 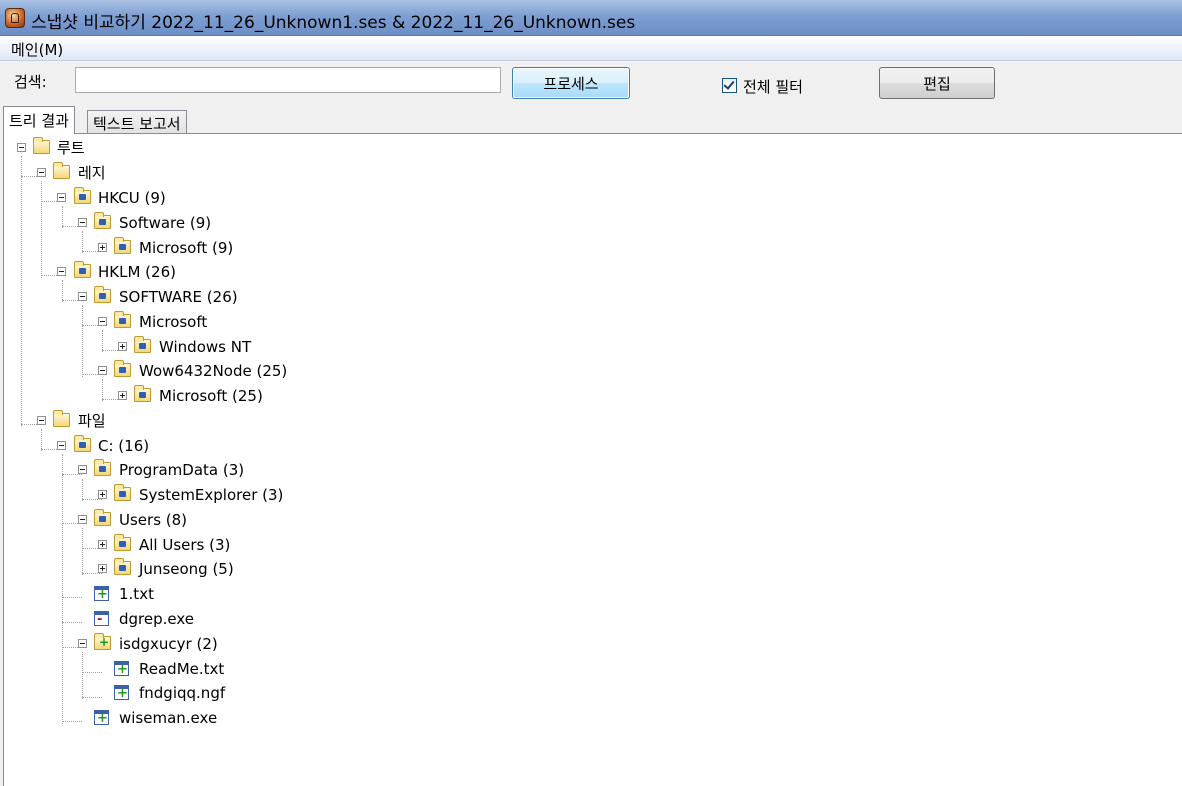 I want to click on tree-node-label: wiseman.exe, so click(x=168, y=718).